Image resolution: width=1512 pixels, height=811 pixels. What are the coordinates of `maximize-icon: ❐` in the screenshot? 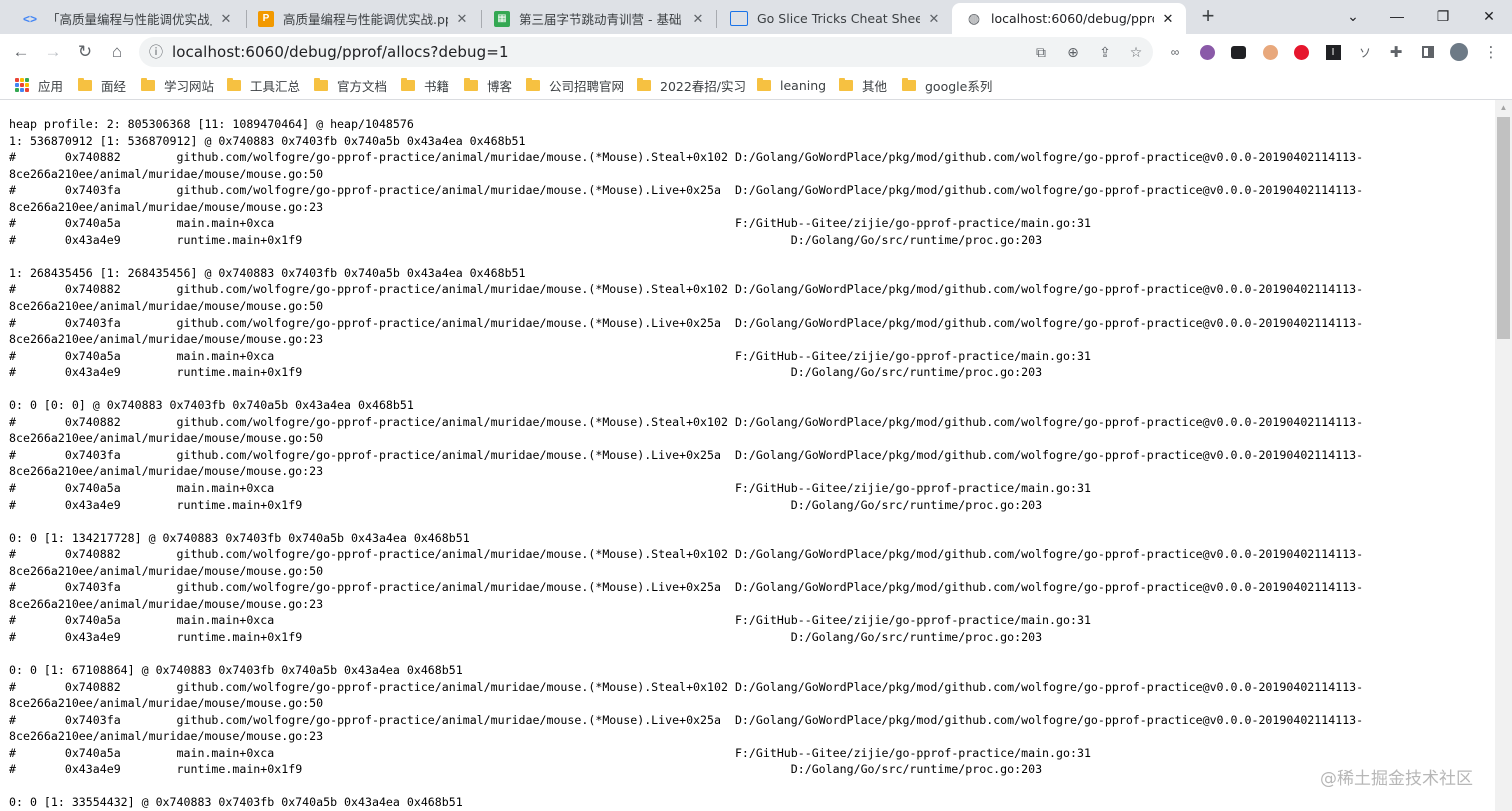 It's located at (1443, 16).